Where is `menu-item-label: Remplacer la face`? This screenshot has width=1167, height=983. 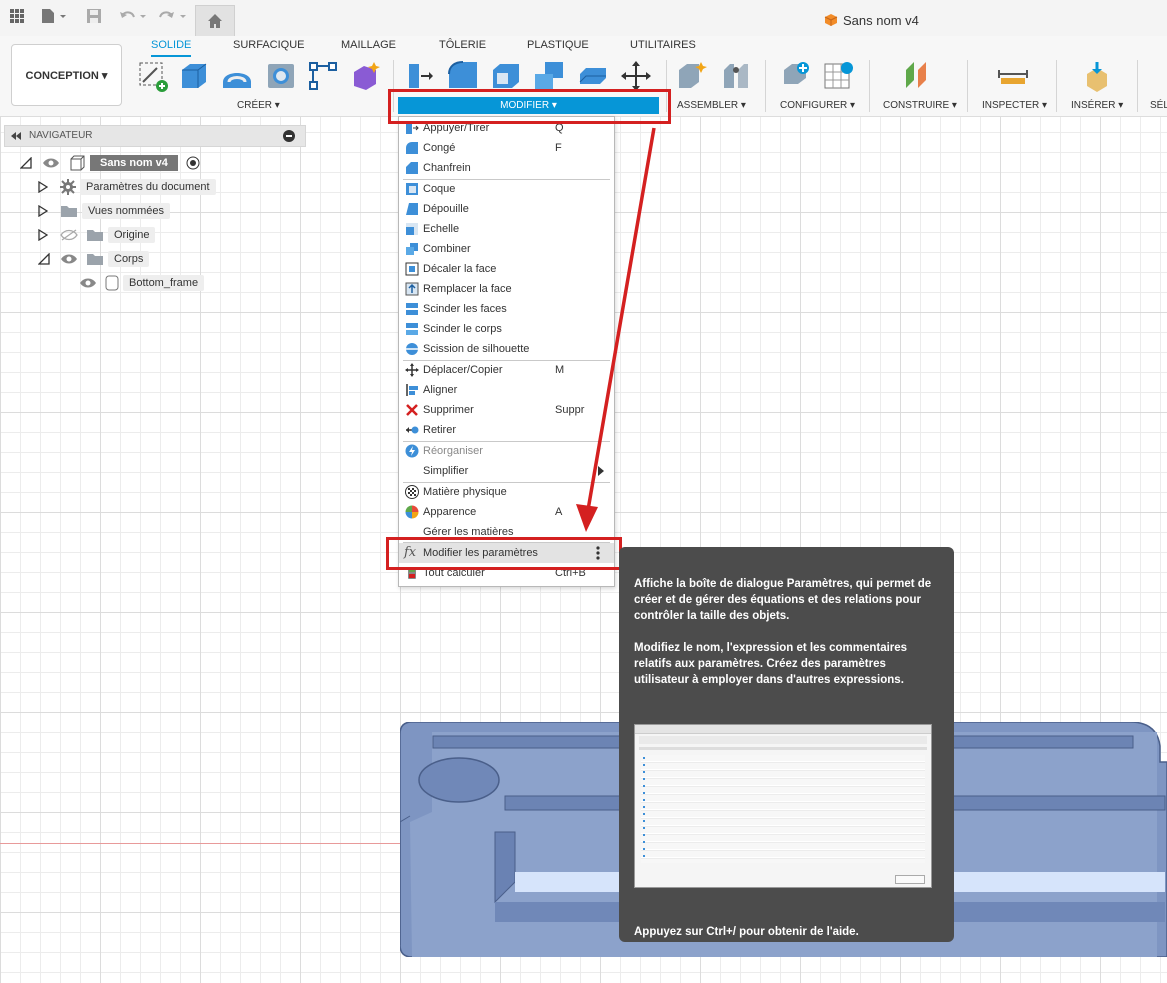
menu-item-label: Remplacer la face is located at coordinates (467, 289).